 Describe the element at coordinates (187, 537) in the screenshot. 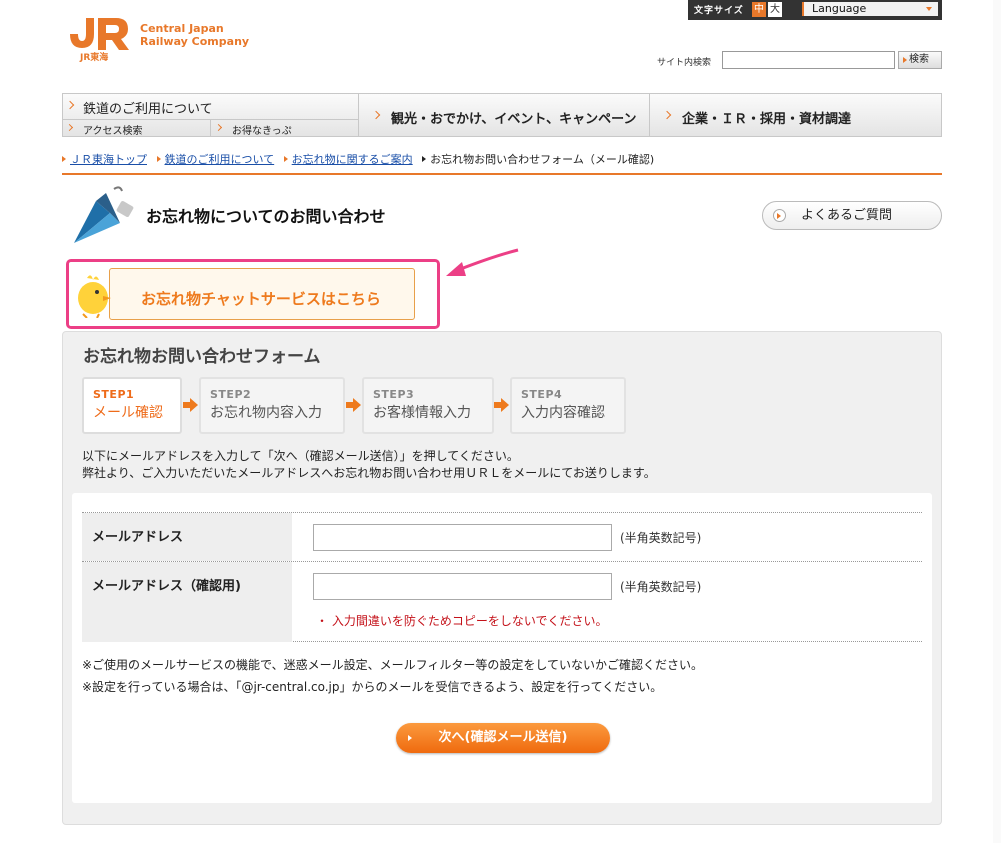

I see `email-label: メールアドレス` at that location.